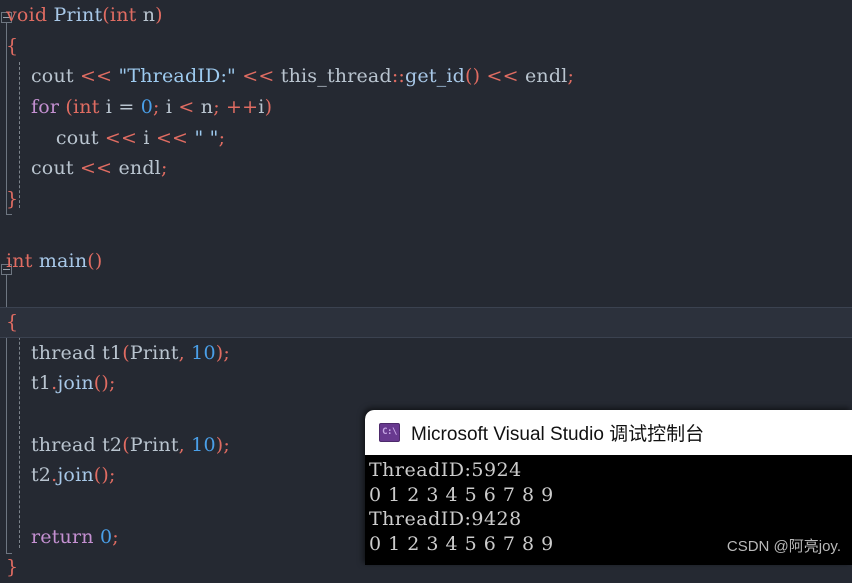 This screenshot has height=583, width=852. I want to click on code-line: thread t1(Print, 10);, so click(426, 353).